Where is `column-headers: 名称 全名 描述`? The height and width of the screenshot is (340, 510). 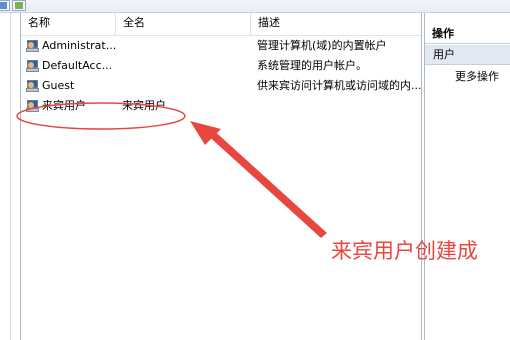 column-headers: 名称 全名 描述 is located at coordinates (221, 24).